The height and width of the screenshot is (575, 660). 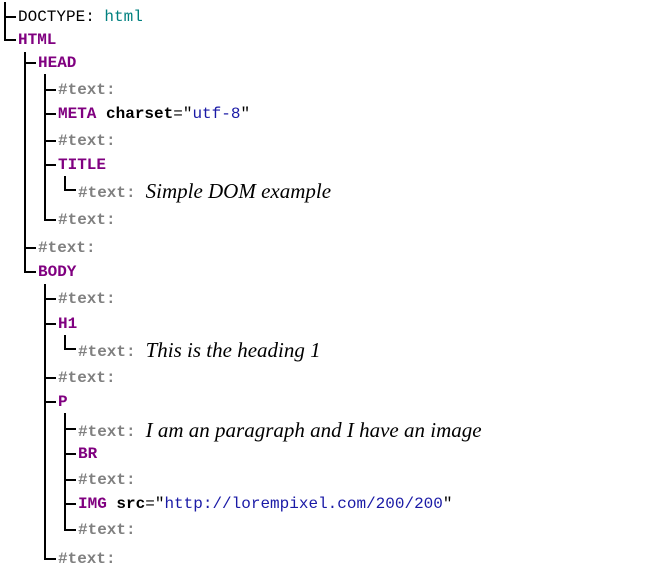 I want to click on attribute-name: charset, so click(x=140, y=114).